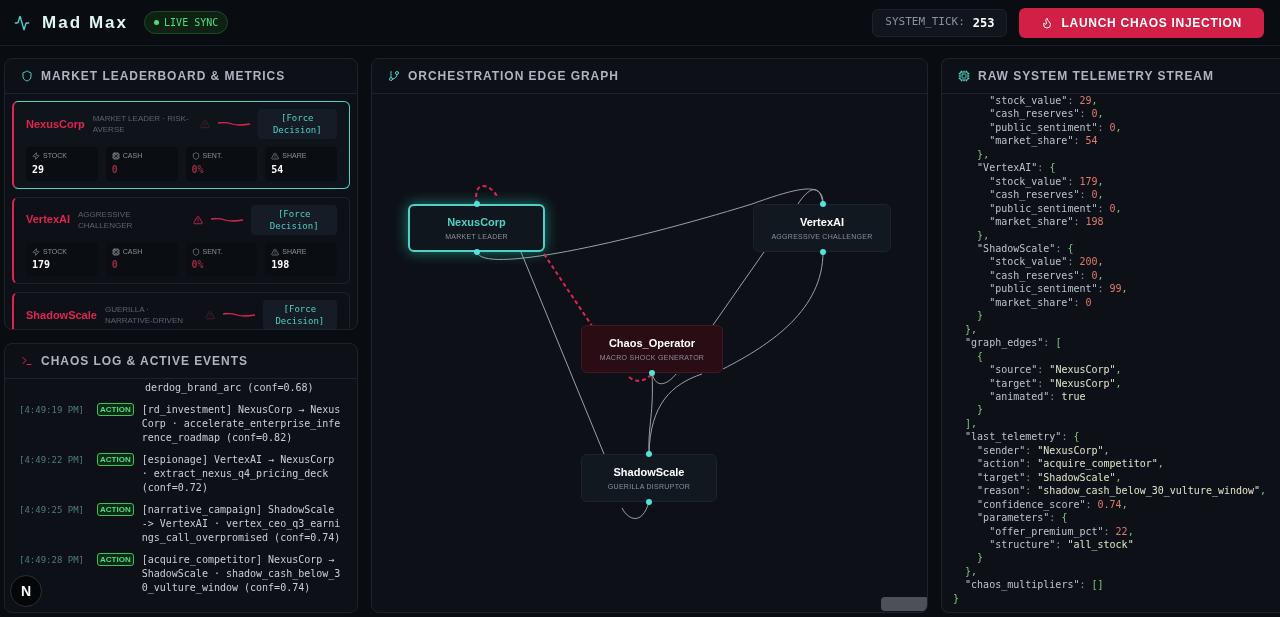  Describe the element at coordinates (1141, 22) in the screenshot. I see `launch-chaos-button: LAUNCH CHAOS INJECTION` at that location.